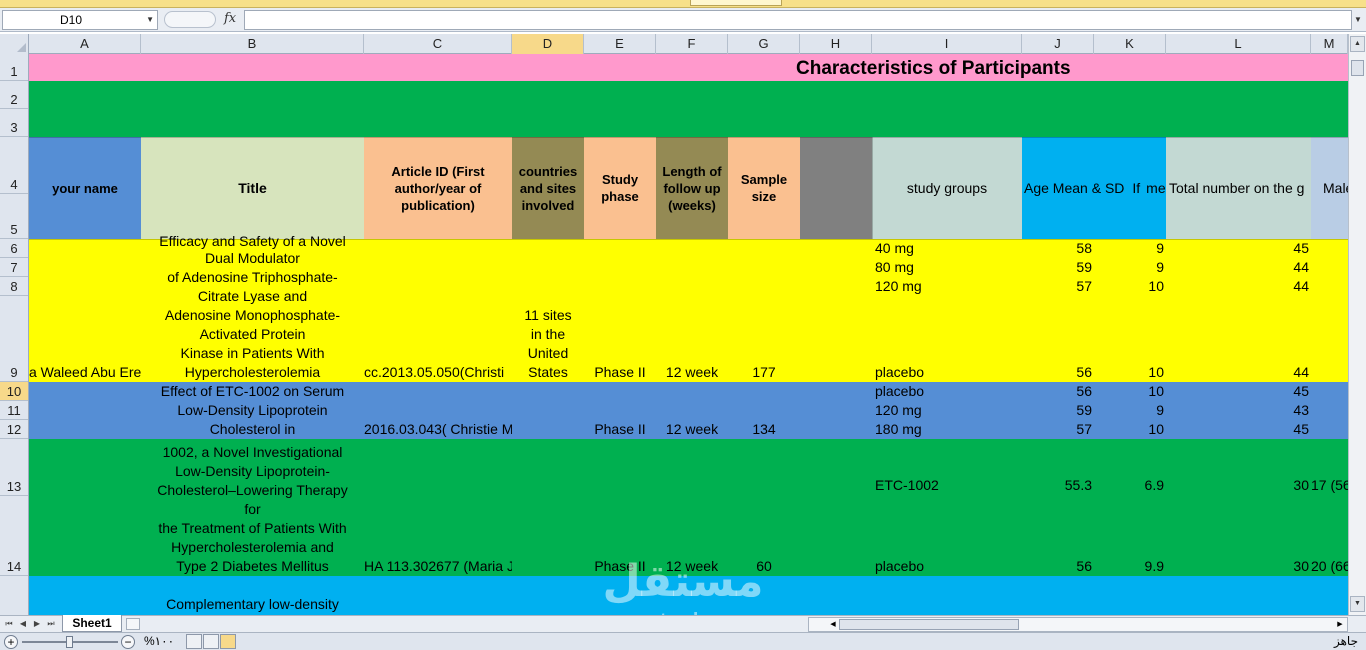 This screenshot has width=1366, height=650. Describe the element at coordinates (14, 216) in the screenshot. I see `row-header-5: 5` at that location.